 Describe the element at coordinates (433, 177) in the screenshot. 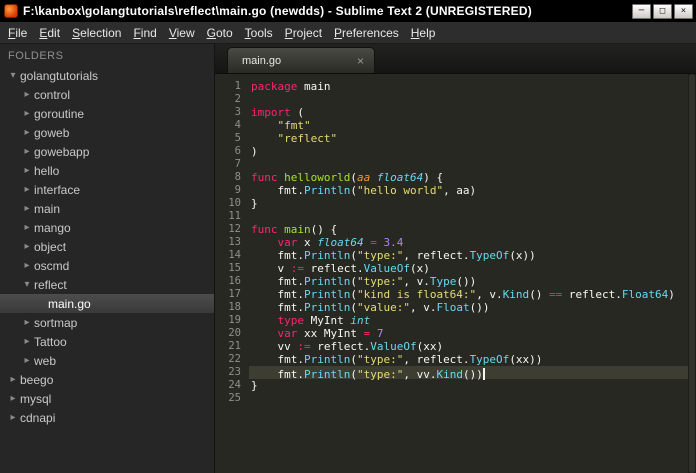

I see `token-pl: ) {` at that location.